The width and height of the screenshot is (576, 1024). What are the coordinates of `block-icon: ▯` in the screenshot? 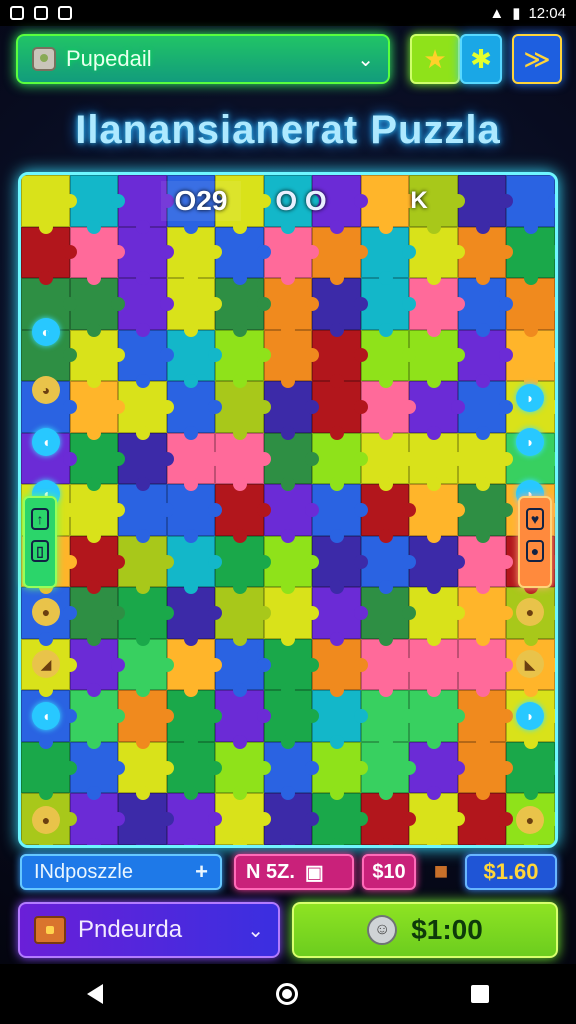 It's located at (40, 551).